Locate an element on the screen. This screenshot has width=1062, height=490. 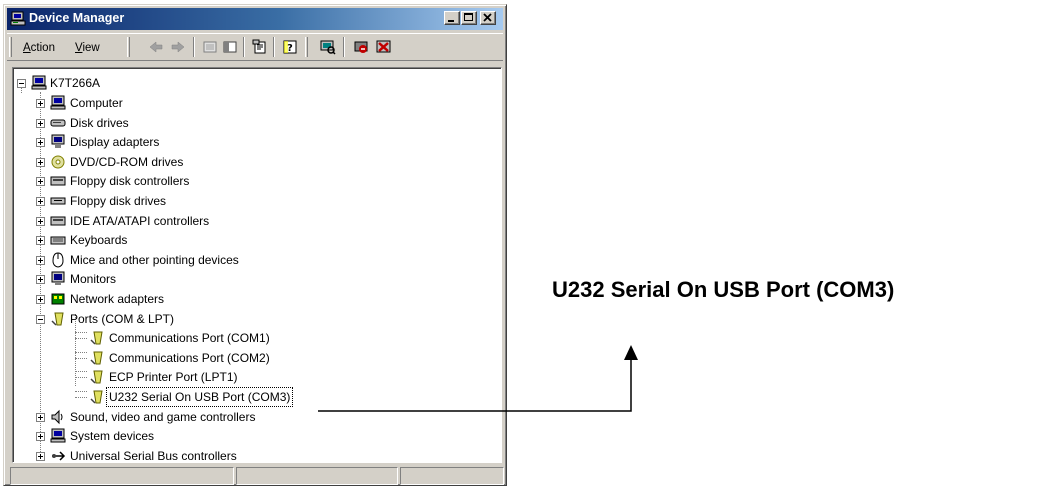
callout-label: U232 Serial On USB Port (COM3) is located at coordinates (723, 289).